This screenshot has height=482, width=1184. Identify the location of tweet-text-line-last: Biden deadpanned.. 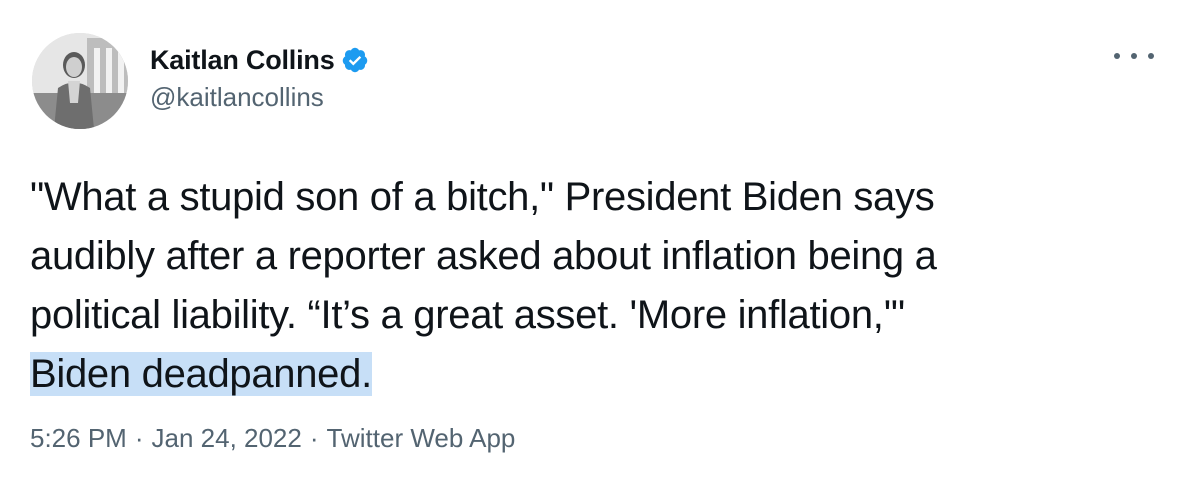
(595, 374).